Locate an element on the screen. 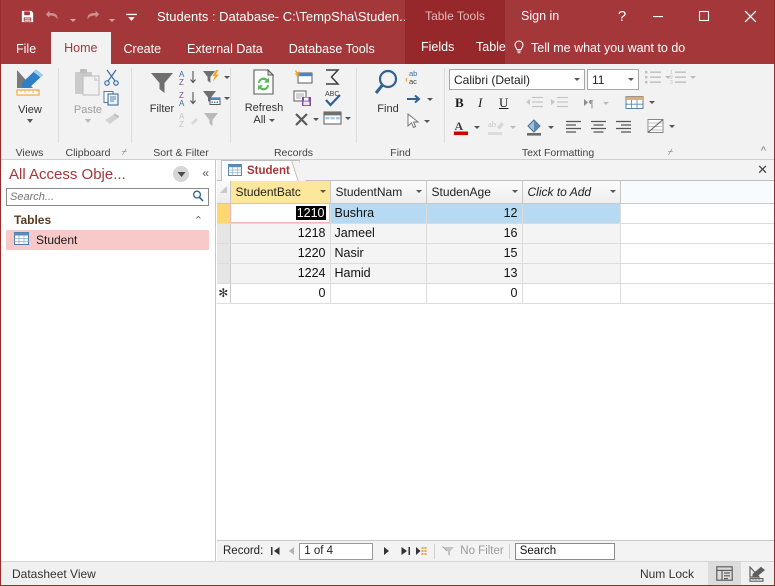 The height and width of the screenshot is (586, 775). cell-studentage: 0 is located at coordinates (474, 293).